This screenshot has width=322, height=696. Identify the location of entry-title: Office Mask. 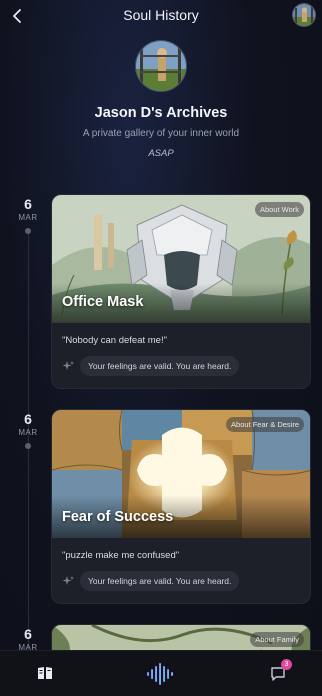
(103, 302).